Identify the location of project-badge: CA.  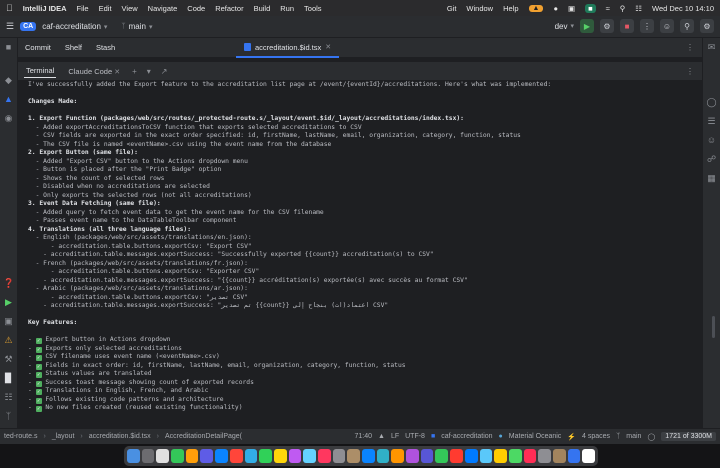
(28, 26).